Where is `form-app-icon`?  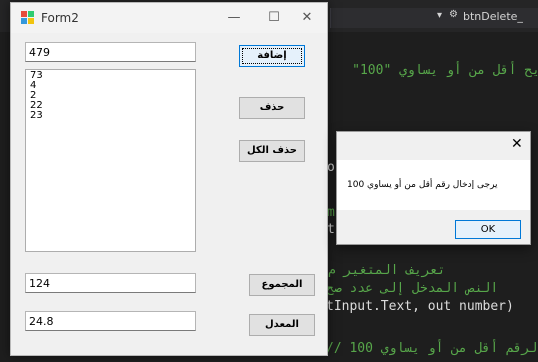
form-app-icon is located at coordinates (28, 18).